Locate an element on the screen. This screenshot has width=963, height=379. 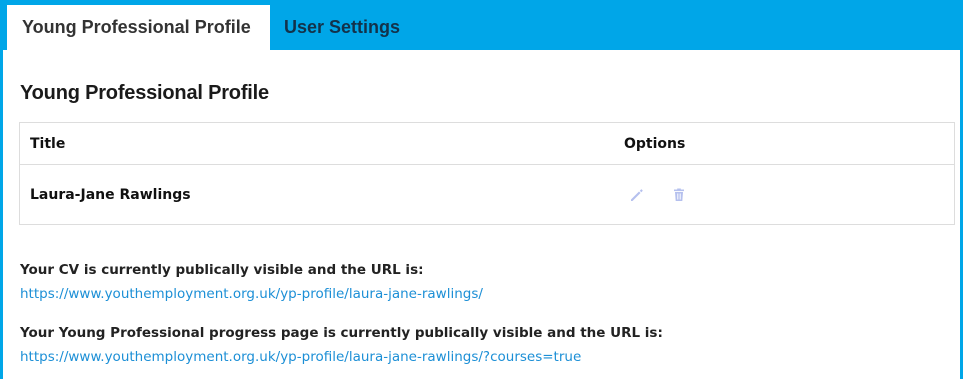
column-header-options: Options is located at coordinates (655, 144).